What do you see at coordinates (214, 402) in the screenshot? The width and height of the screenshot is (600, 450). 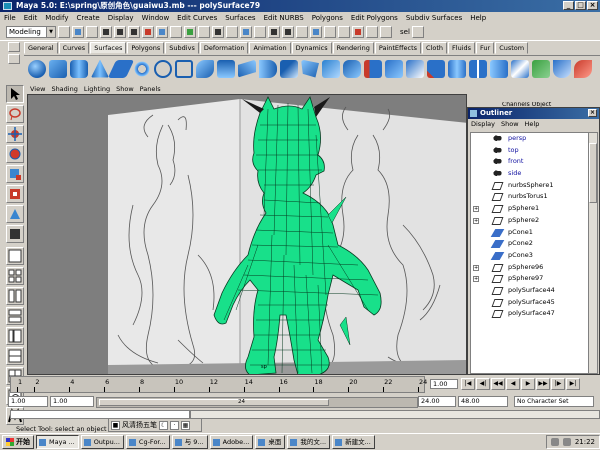 I see `range-slider-thumb: 24` at bounding box center [214, 402].